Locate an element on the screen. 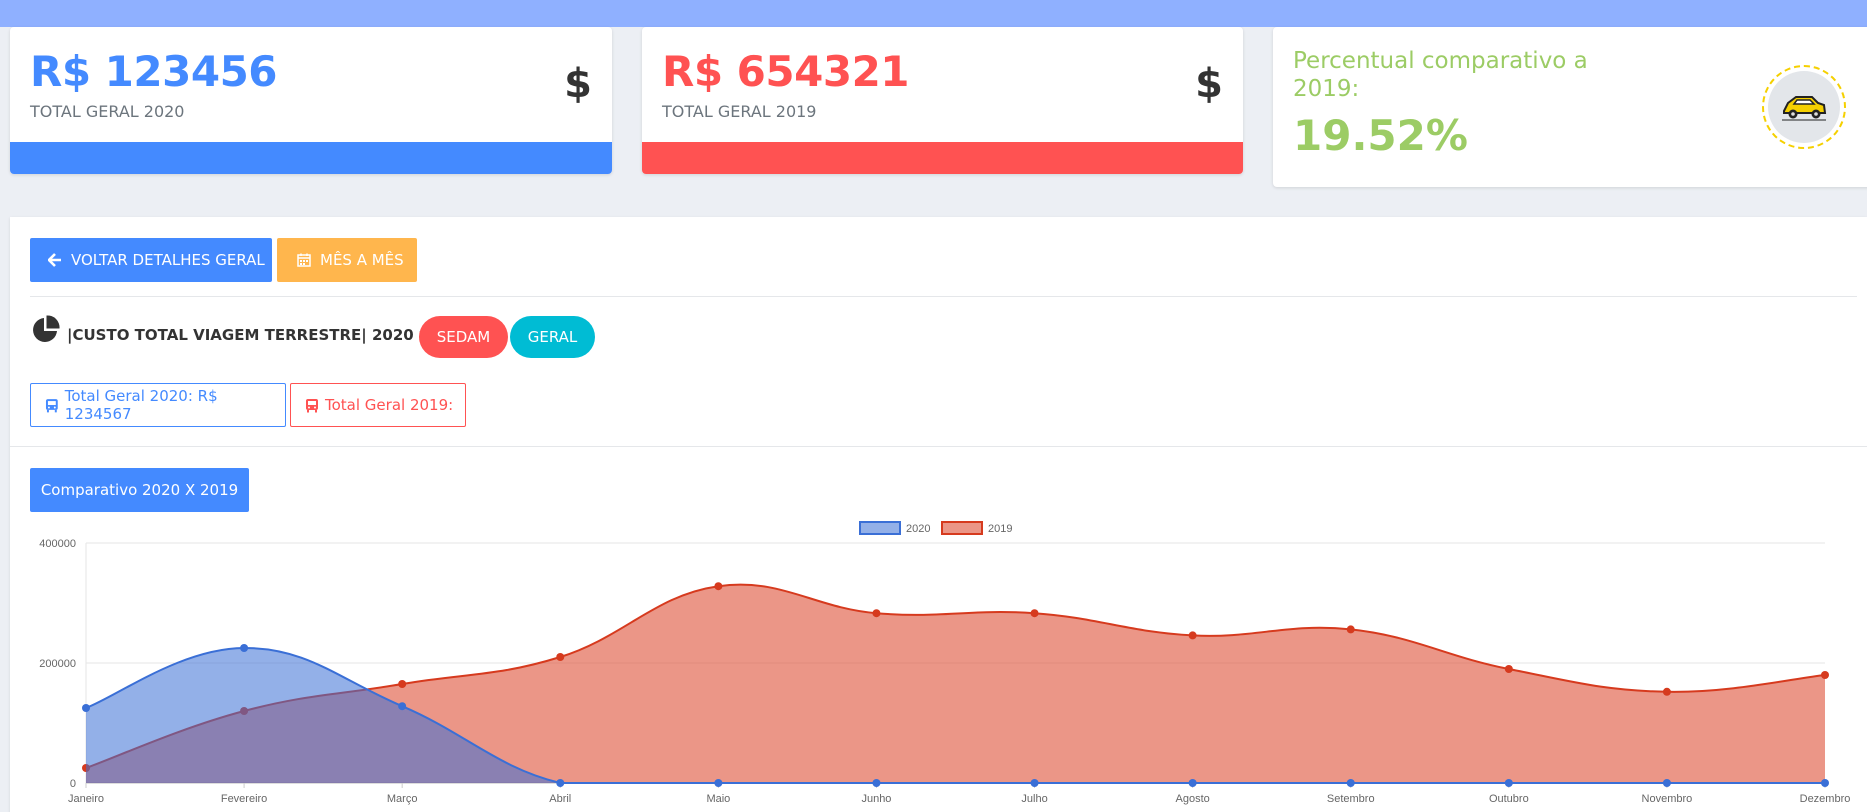 This screenshot has height=812, width=1867. x-tick-label: Setembro is located at coordinates (1351, 799).